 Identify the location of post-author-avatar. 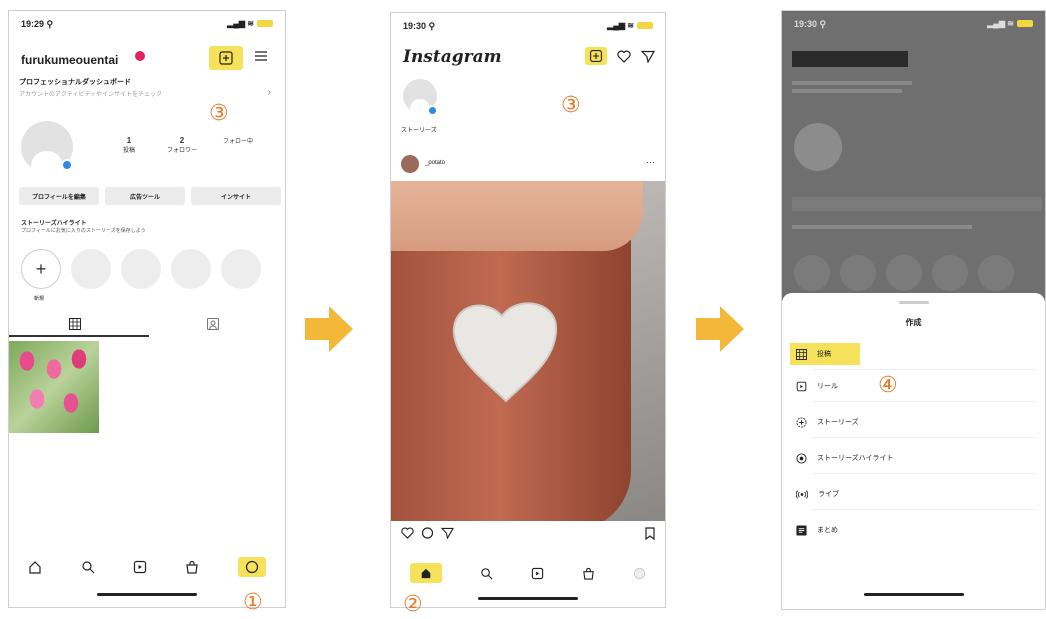
(410, 164).